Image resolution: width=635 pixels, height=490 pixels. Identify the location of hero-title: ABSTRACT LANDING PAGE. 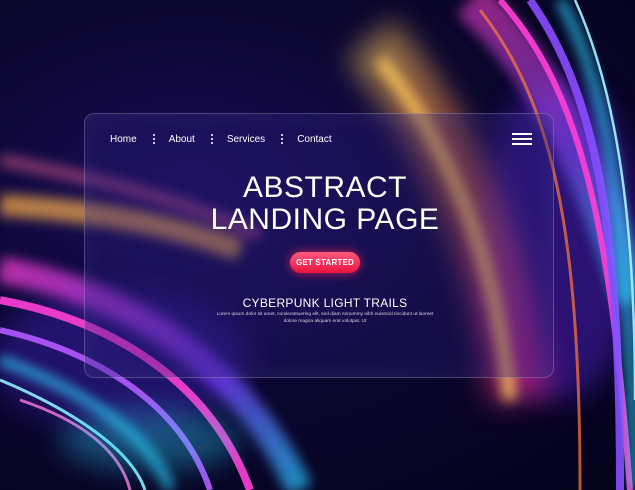
(325, 204).